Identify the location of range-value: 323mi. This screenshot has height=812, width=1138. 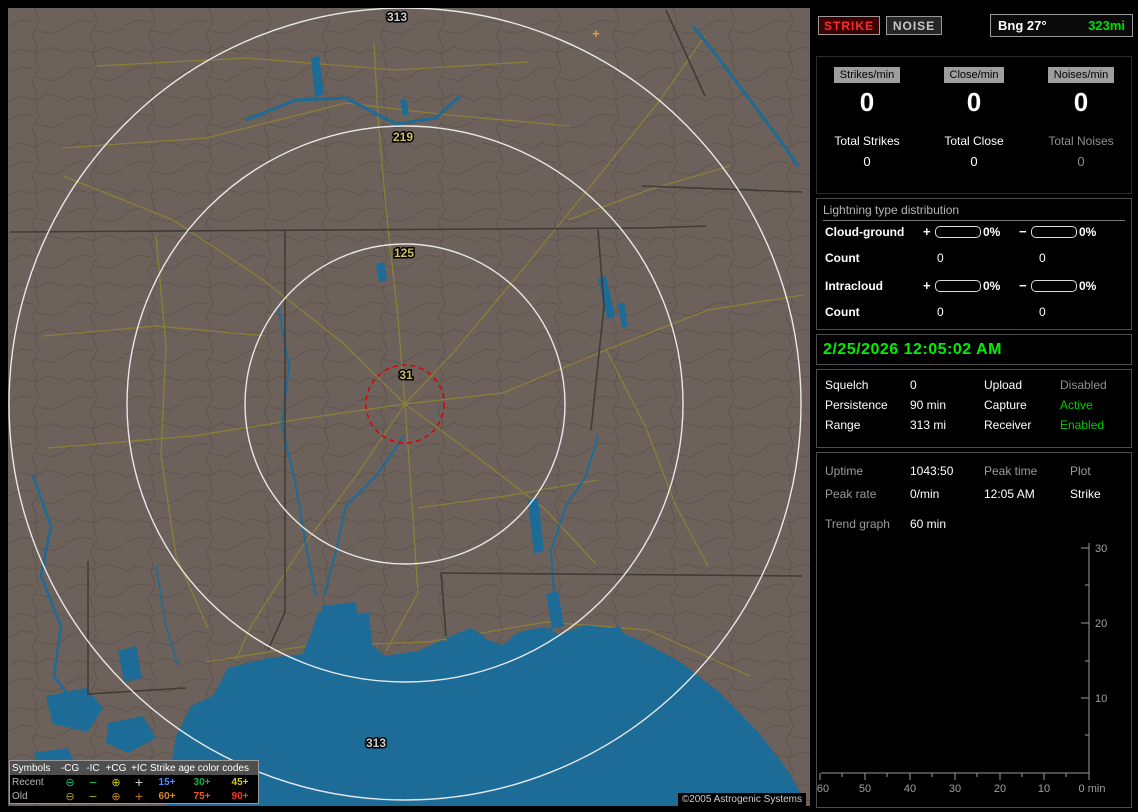
(1106, 25).